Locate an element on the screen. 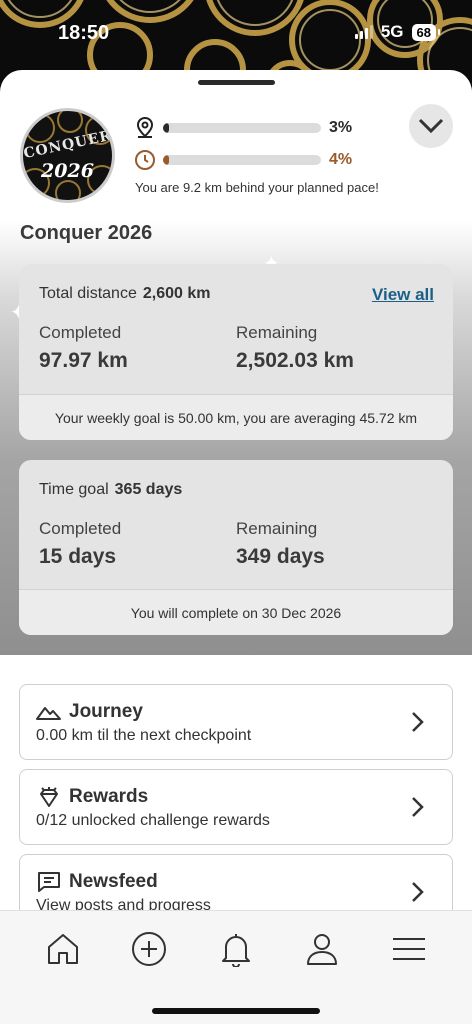  distance-goal-row: Total distance 2,600 km is located at coordinates (124, 294).